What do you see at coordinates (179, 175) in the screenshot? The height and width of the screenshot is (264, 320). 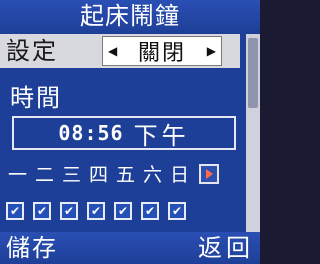 I see `day-label-sun: 日` at bounding box center [179, 175].